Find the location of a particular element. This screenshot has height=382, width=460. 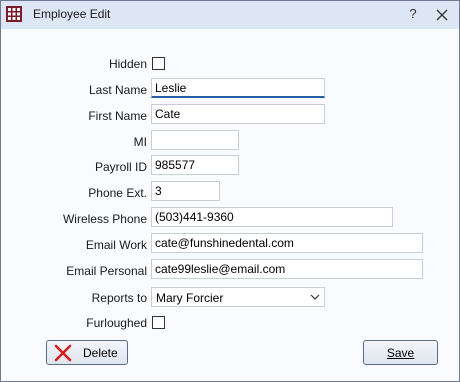

furloughed-label: Furloughed is located at coordinates (116, 323).